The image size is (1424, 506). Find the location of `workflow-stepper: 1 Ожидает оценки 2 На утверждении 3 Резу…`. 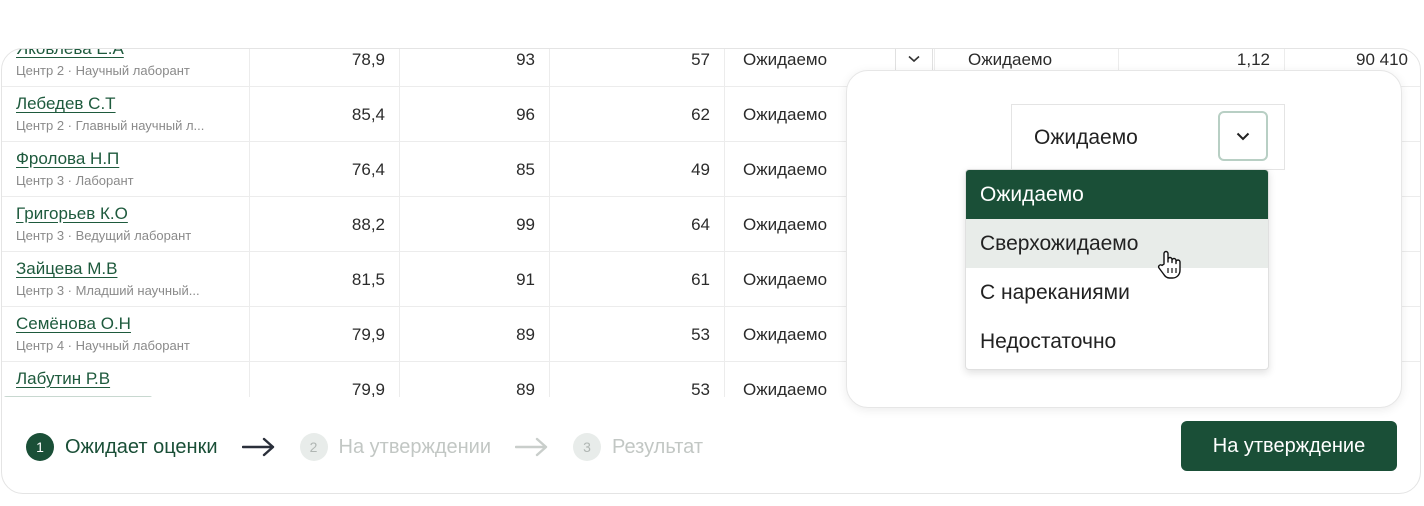

workflow-stepper: 1 Ожидает оценки 2 На утверждении 3 Резу… is located at coordinates (364, 447).